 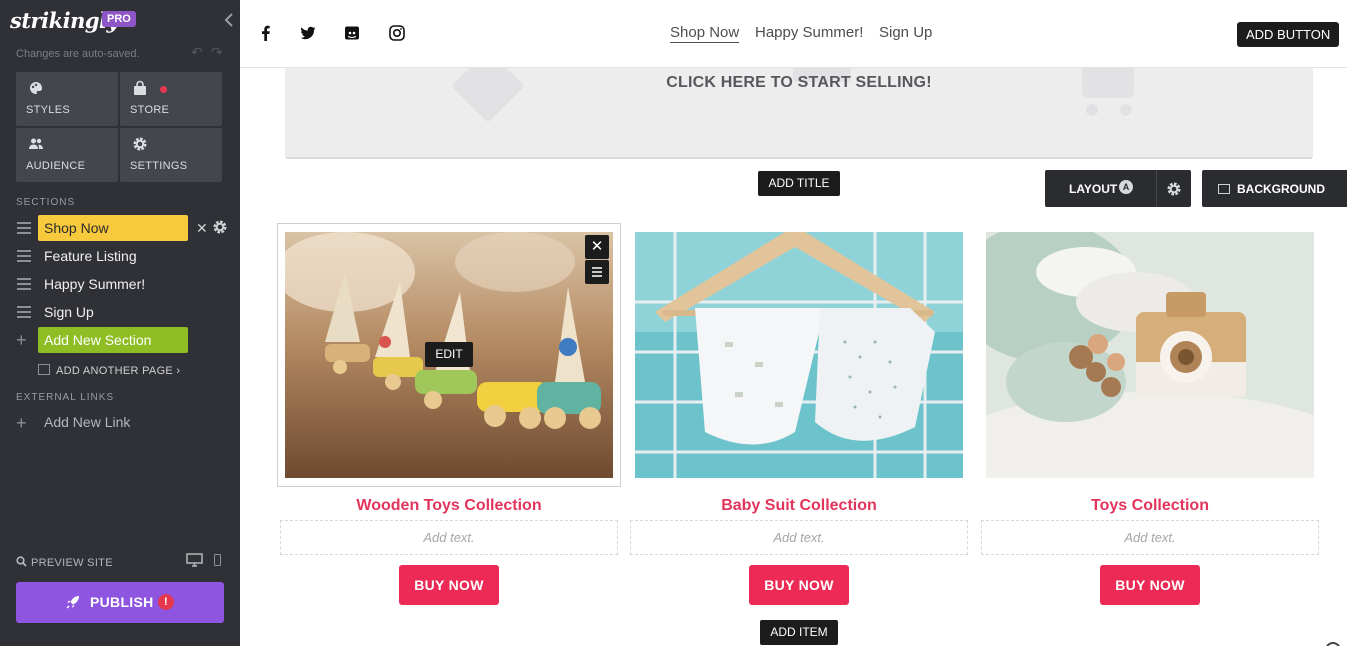 I want to click on publish-label: PUBLISH, so click(x=122, y=602).